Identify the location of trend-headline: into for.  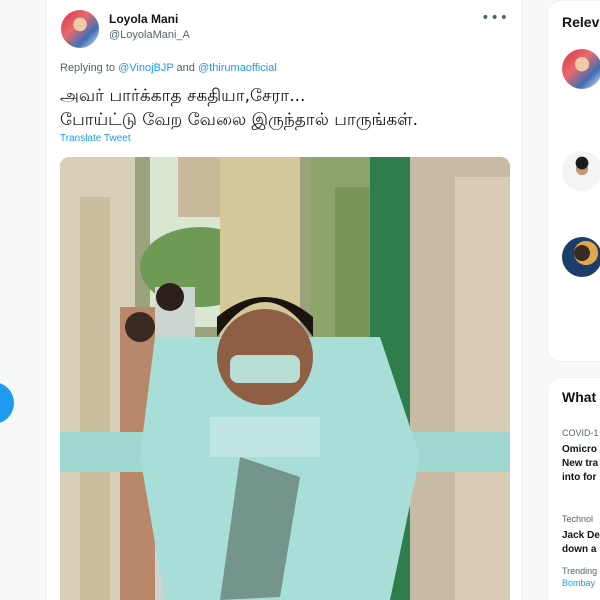
(579, 477).